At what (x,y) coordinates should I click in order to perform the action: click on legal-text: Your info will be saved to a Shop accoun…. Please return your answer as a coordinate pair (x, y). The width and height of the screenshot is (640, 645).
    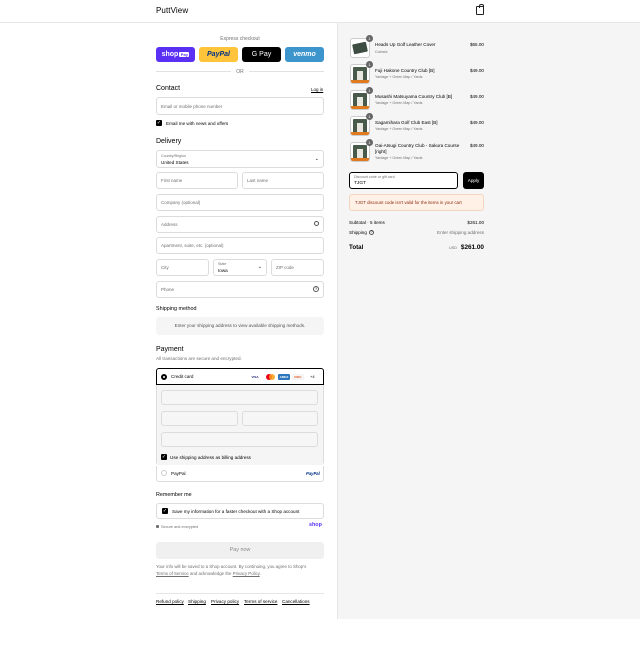
    Looking at the image, I should click on (240, 570).